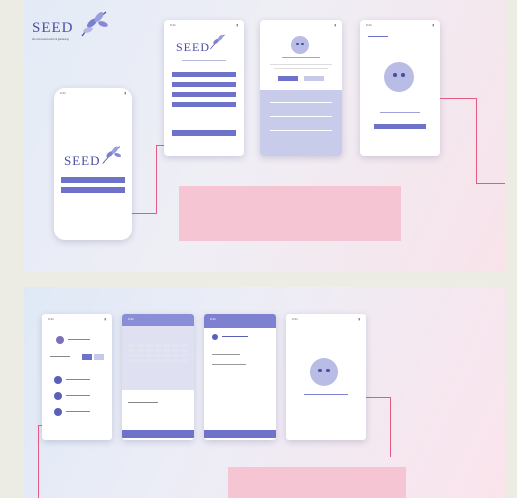 Image resolution: width=517 pixels, height=498 pixels. I want to click on avatar, so click(60, 340).